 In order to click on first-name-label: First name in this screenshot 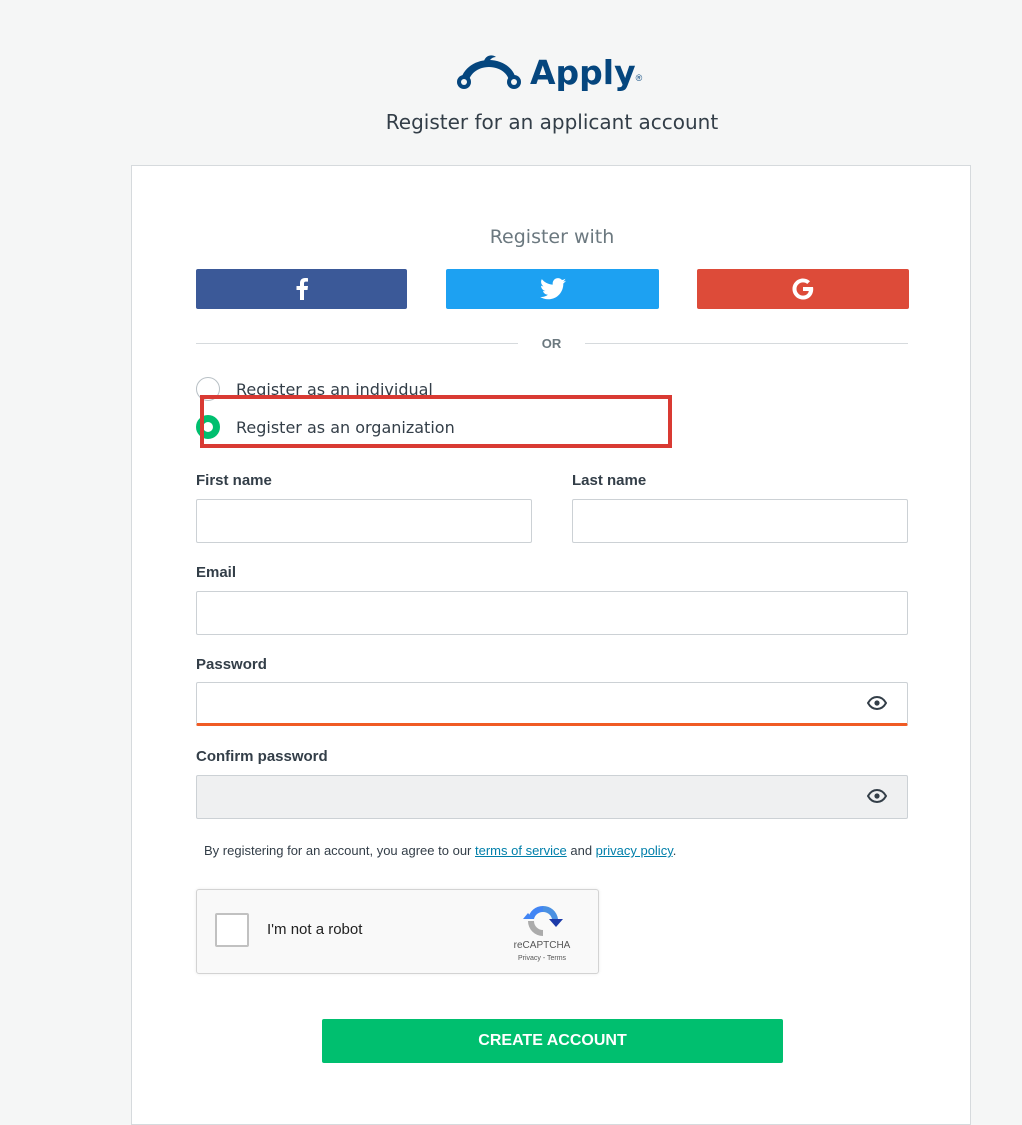, I will do `click(234, 480)`.